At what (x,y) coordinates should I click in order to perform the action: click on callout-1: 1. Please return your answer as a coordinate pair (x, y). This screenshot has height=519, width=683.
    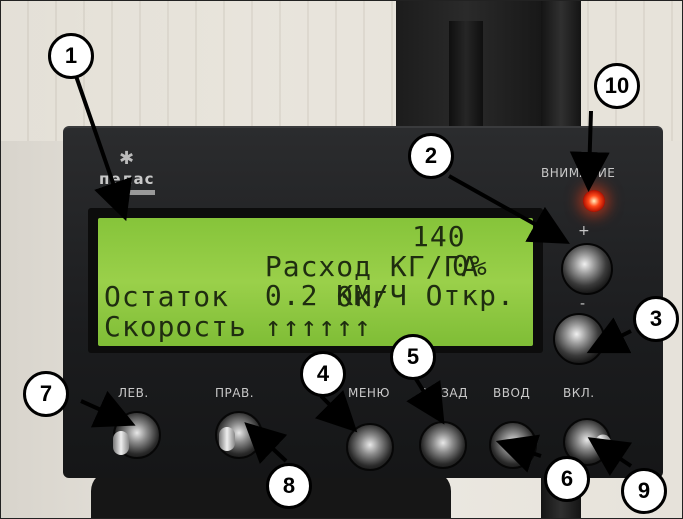
    Looking at the image, I should click on (71, 56).